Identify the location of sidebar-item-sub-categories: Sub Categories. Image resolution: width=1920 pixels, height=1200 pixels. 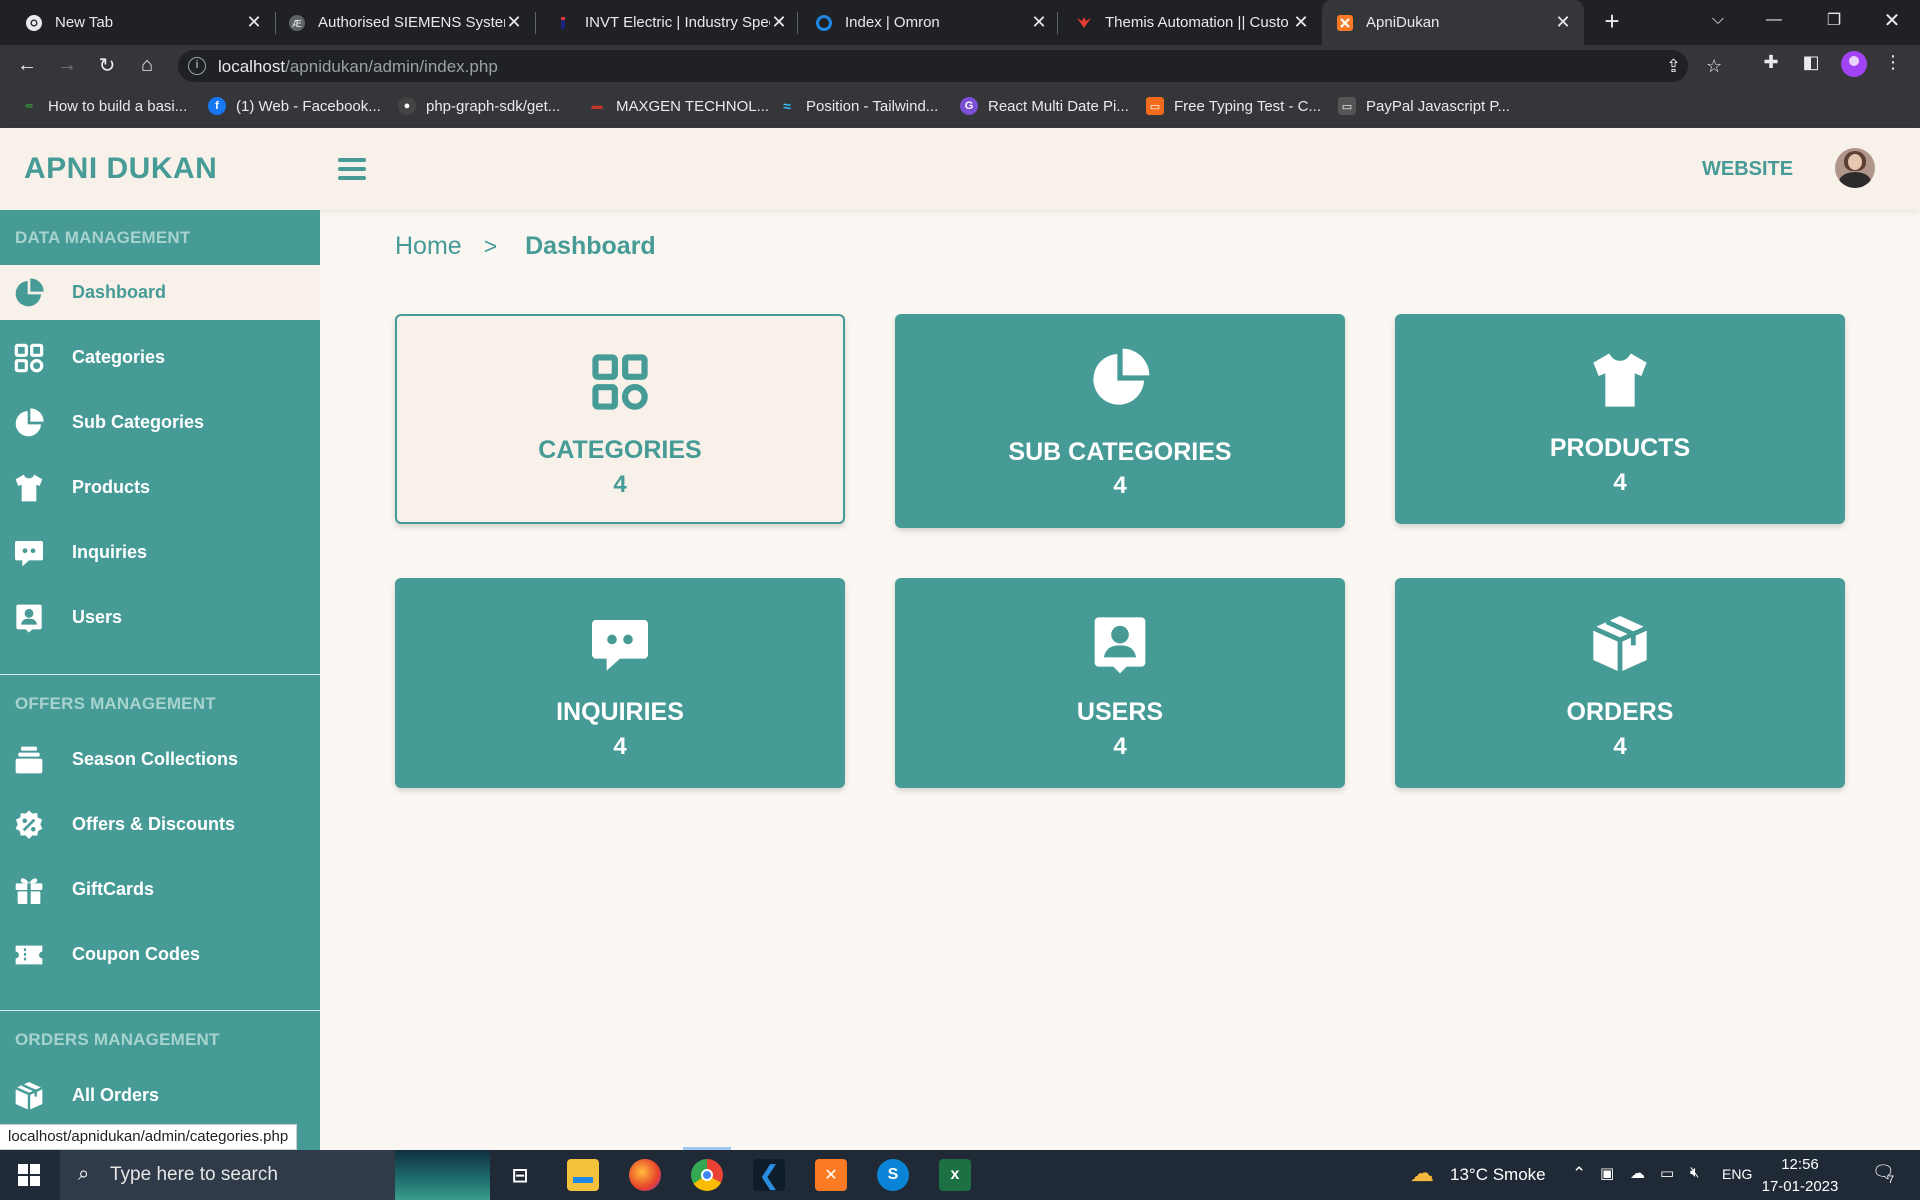
(160, 422).